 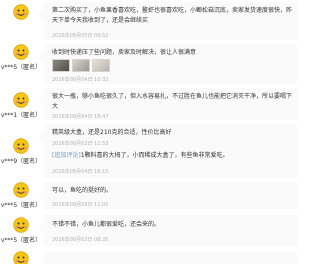 I want to click on followup-comment: [追加评论]1颗料喜的大拇了，小而稀成大盒了，有些鱼非常爱吃。, so click(x=172, y=156).